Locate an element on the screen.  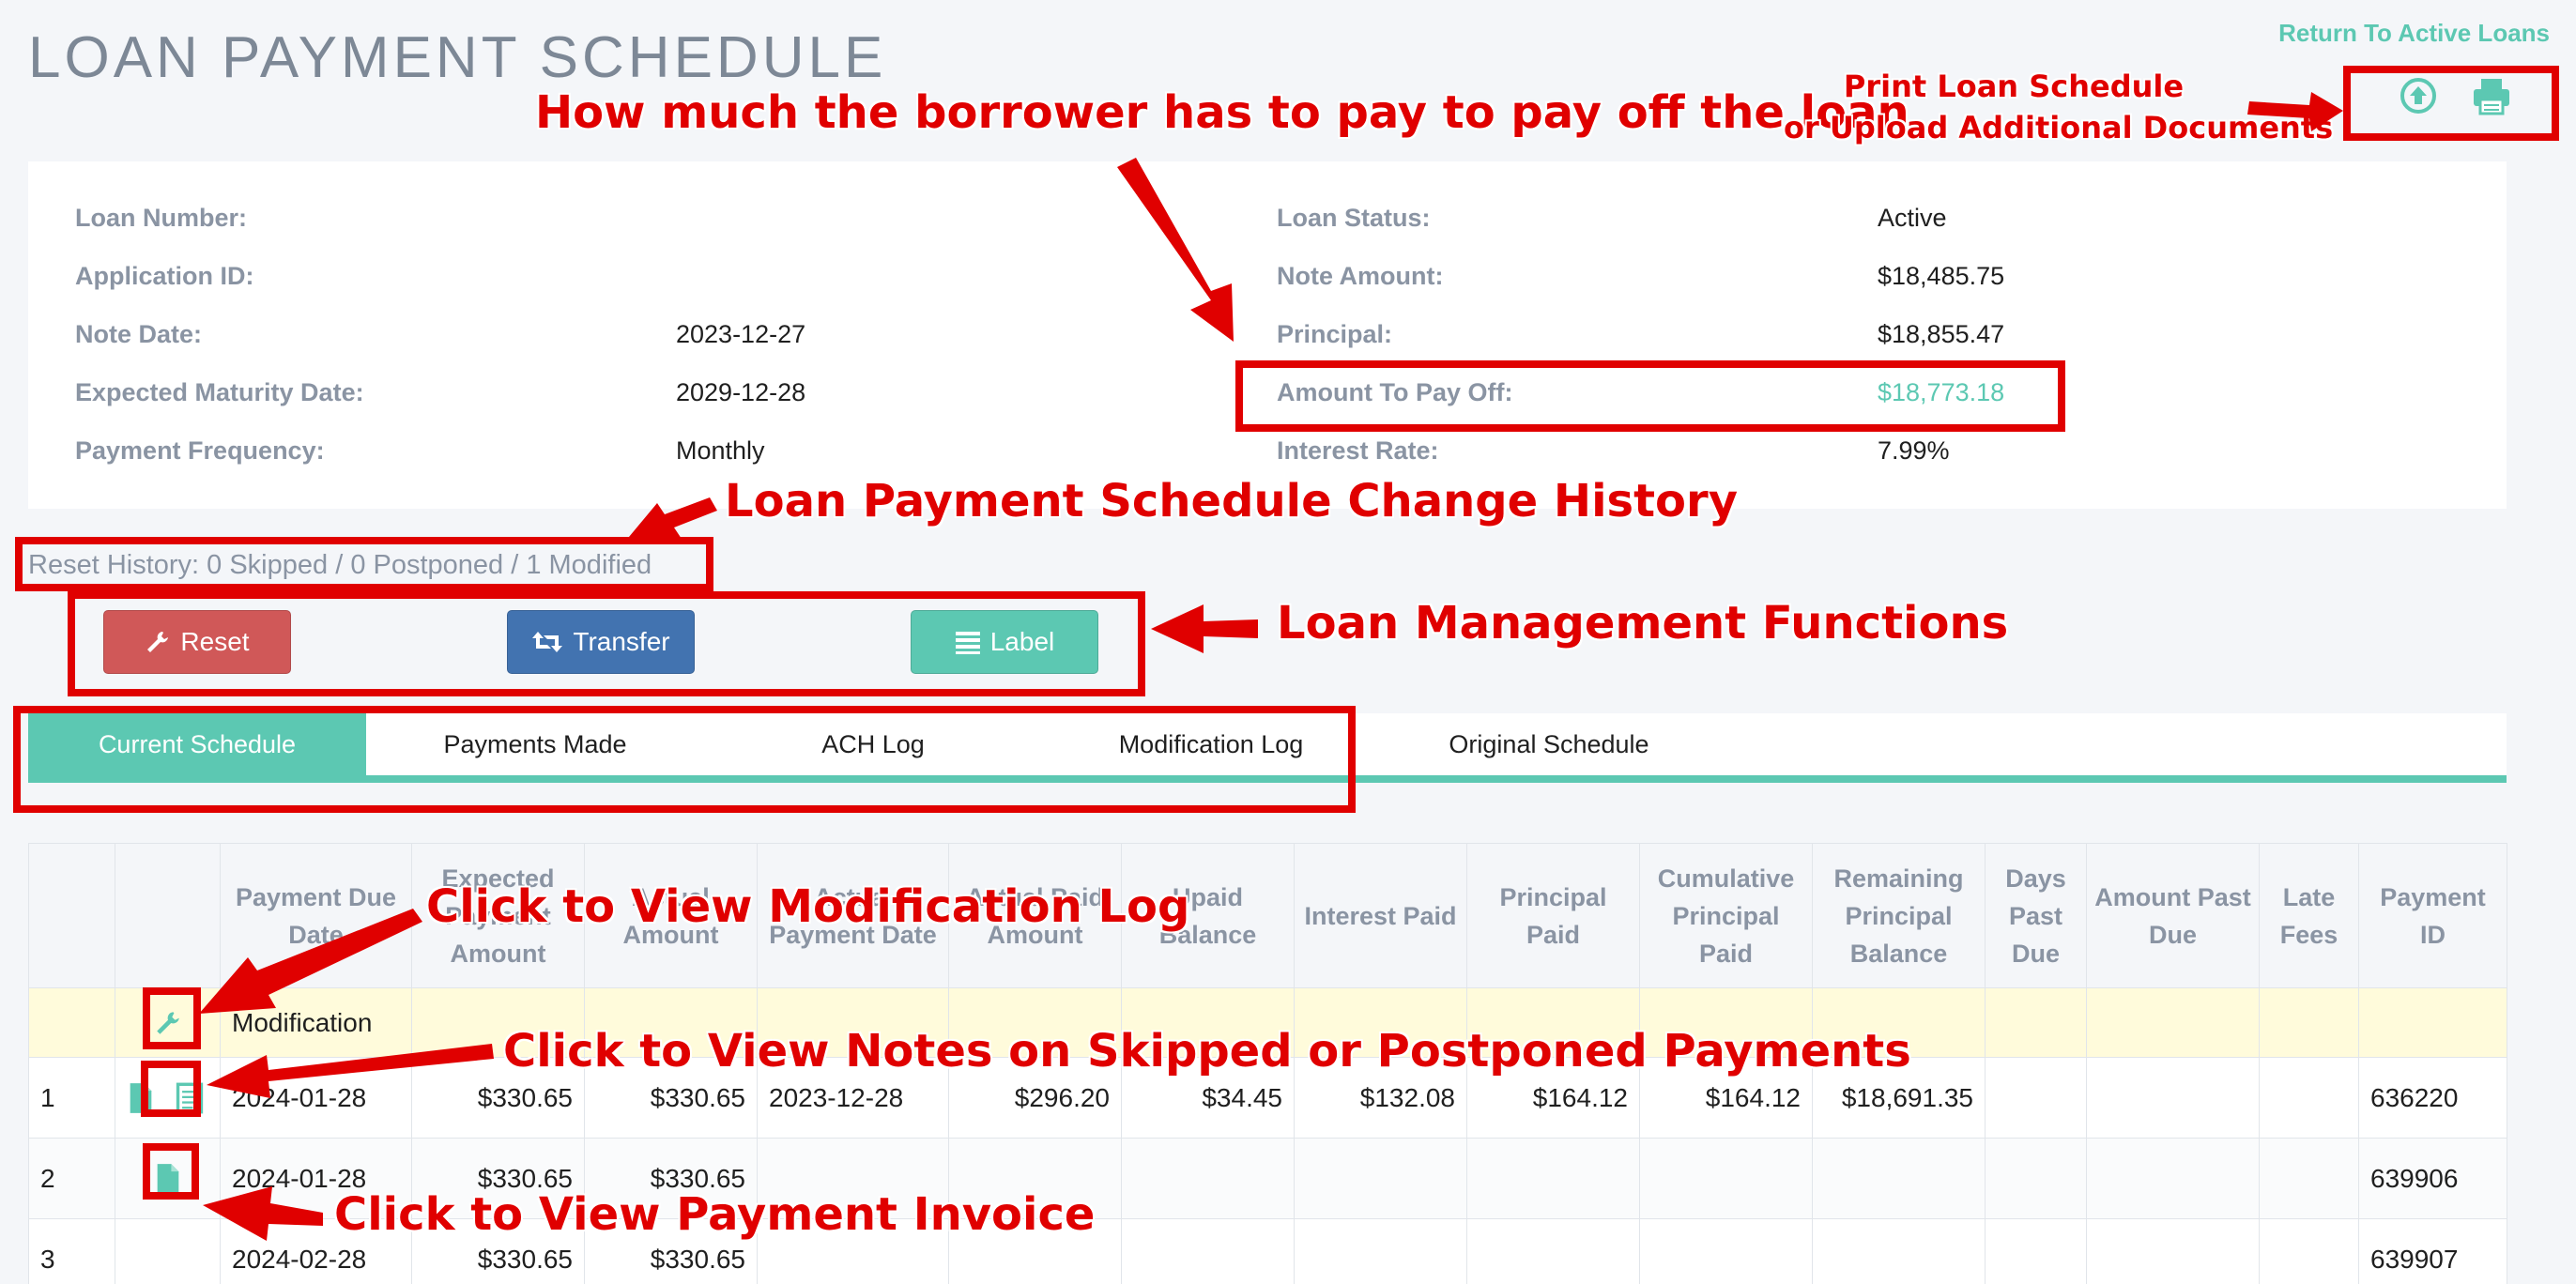
transfer-button: Transfer is located at coordinates (601, 642).